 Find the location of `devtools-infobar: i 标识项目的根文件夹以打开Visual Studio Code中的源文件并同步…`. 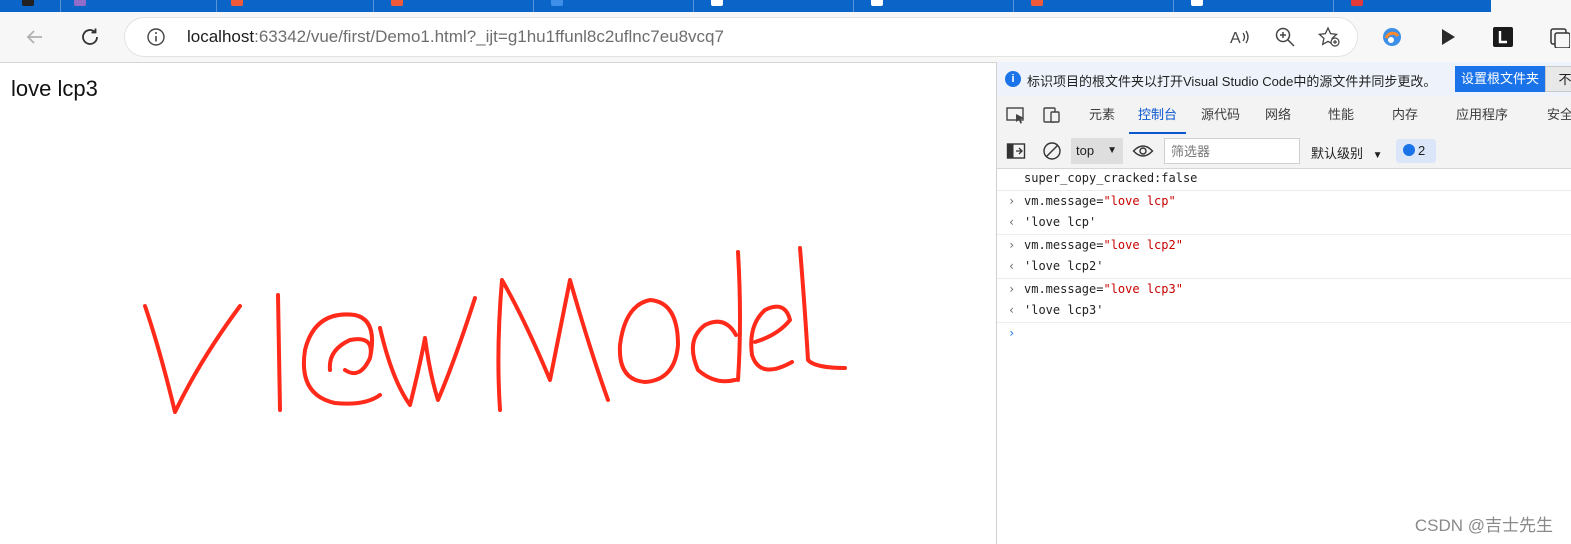

devtools-infobar: i 标识项目的根文件夹以打开Visual Studio Code中的源文件并同步… is located at coordinates (1284, 79).